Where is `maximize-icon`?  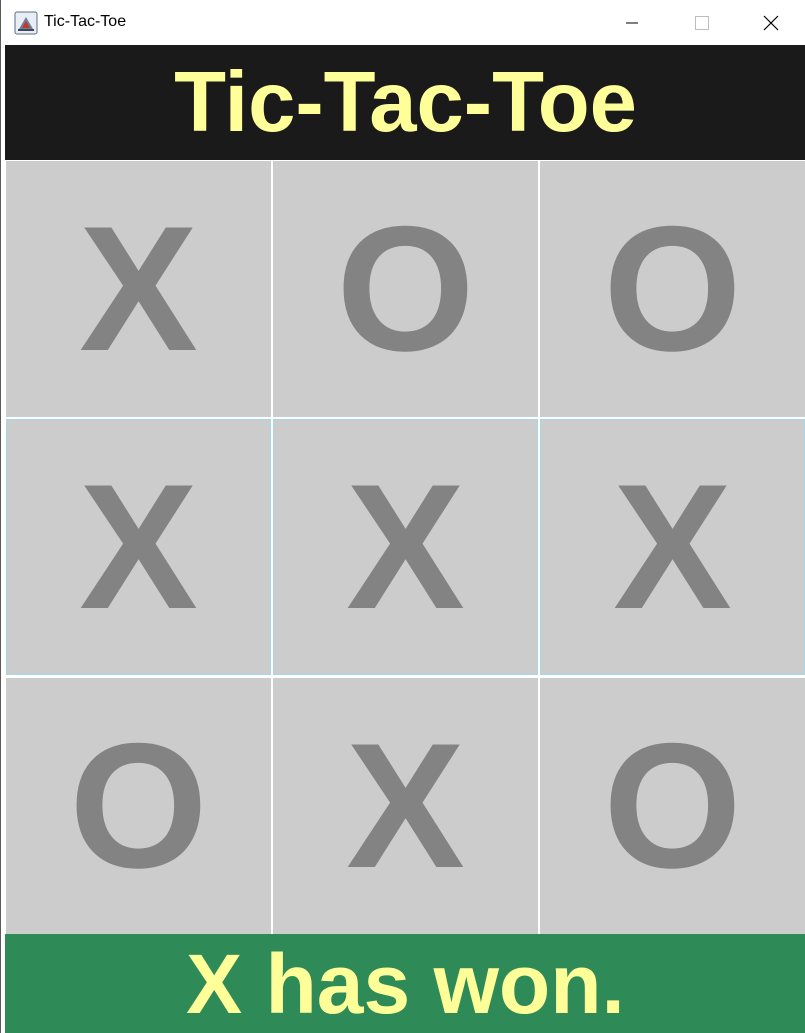
maximize-icon is located at coordinates (702, 22).